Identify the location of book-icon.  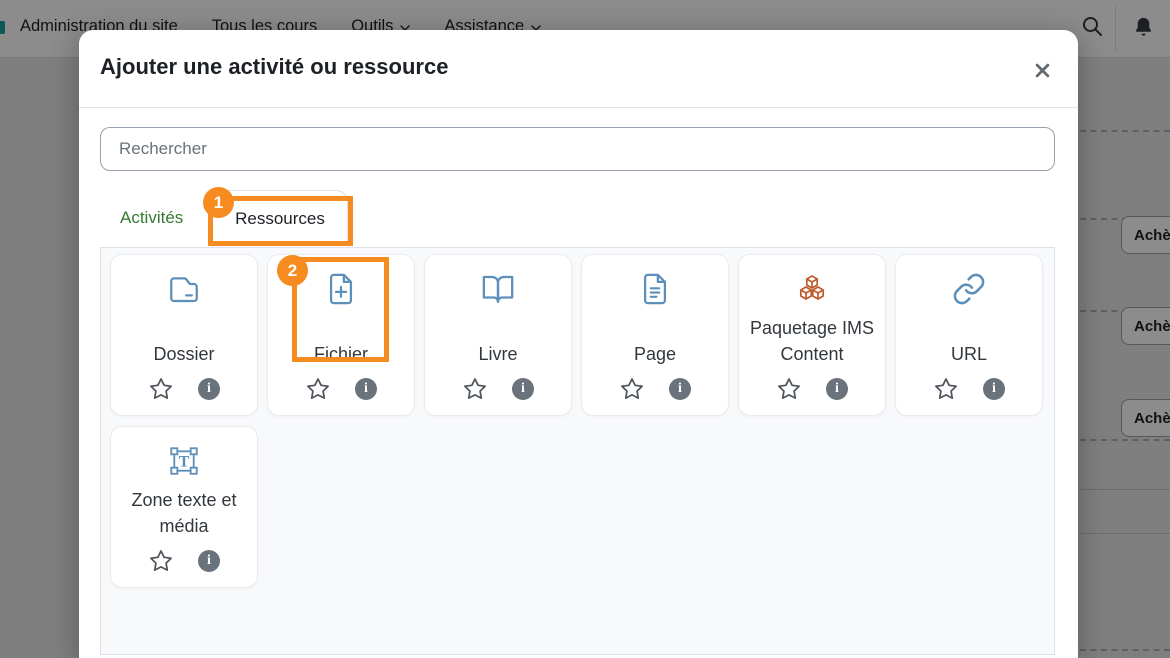
(498, 289).